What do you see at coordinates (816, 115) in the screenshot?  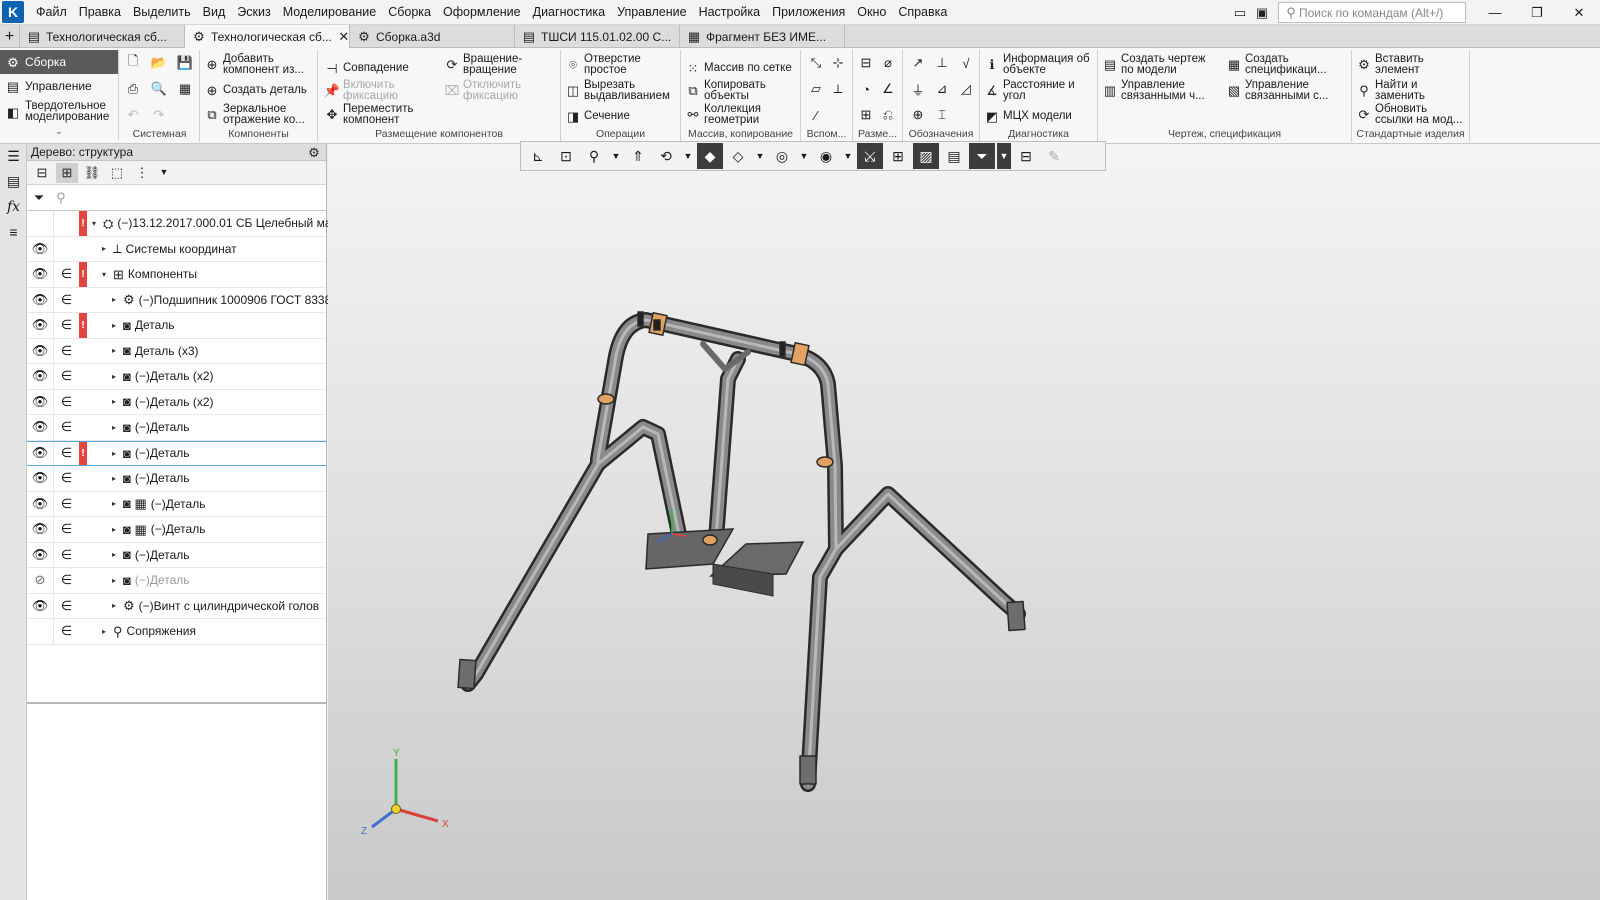 I see `aux-line-icon: ∕` at bounding box center [816, 115].